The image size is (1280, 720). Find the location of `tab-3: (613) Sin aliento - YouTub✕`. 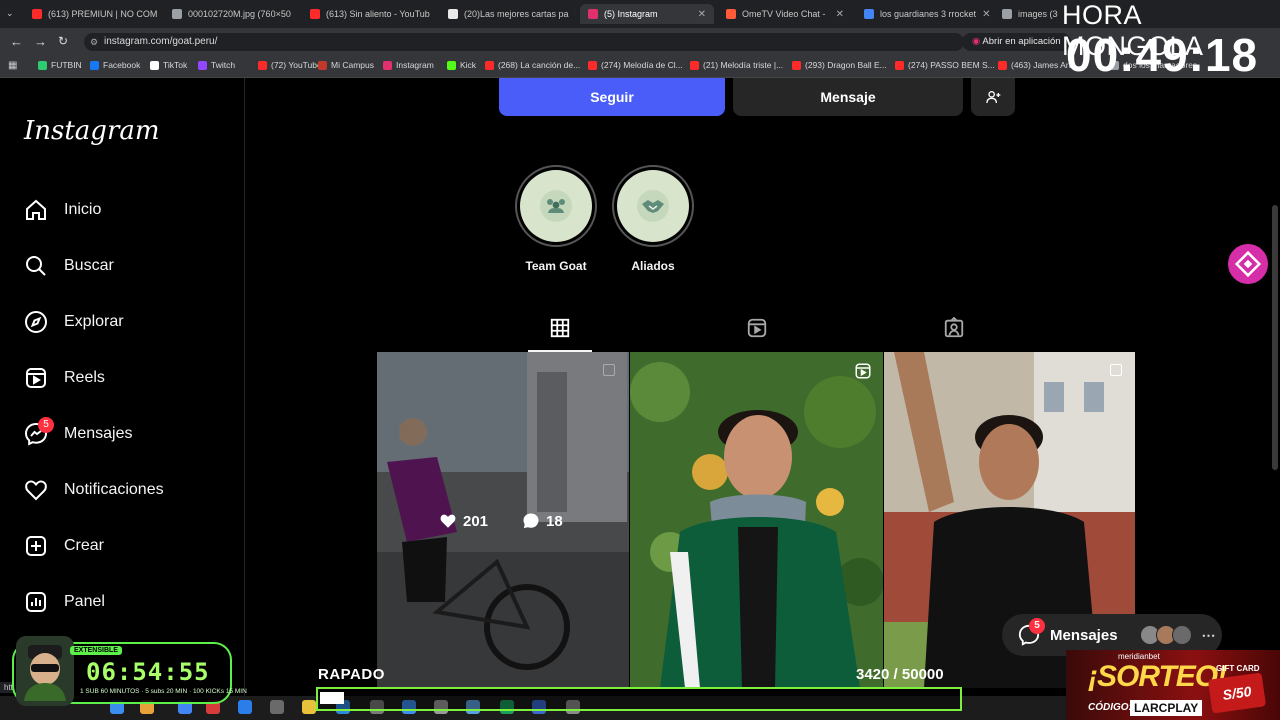

tab-3: (613) Sin aliento - YouTub✕ is located at coordinates (369, 14).